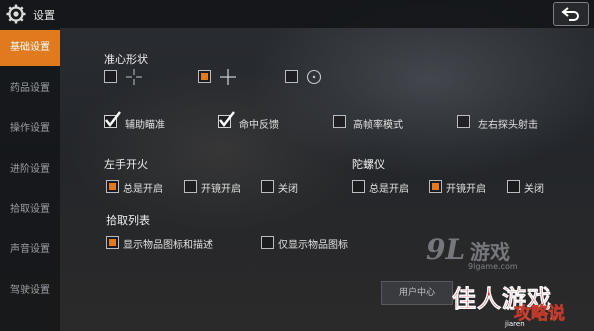 This screenshot has height=331, width=594. I want to click on hit-feedback-checkbox, so click(226, 119).